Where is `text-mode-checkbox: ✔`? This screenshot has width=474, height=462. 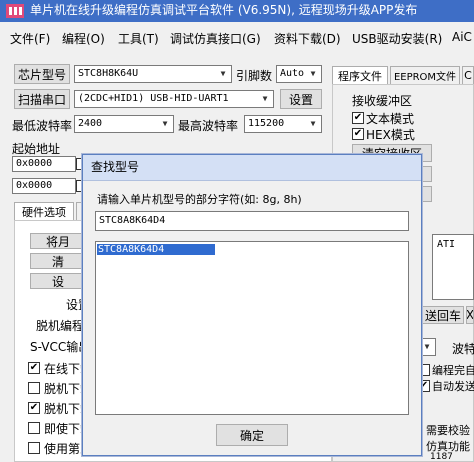 text-mode-checkbox: ✔ is located at coordinates (358, 118).